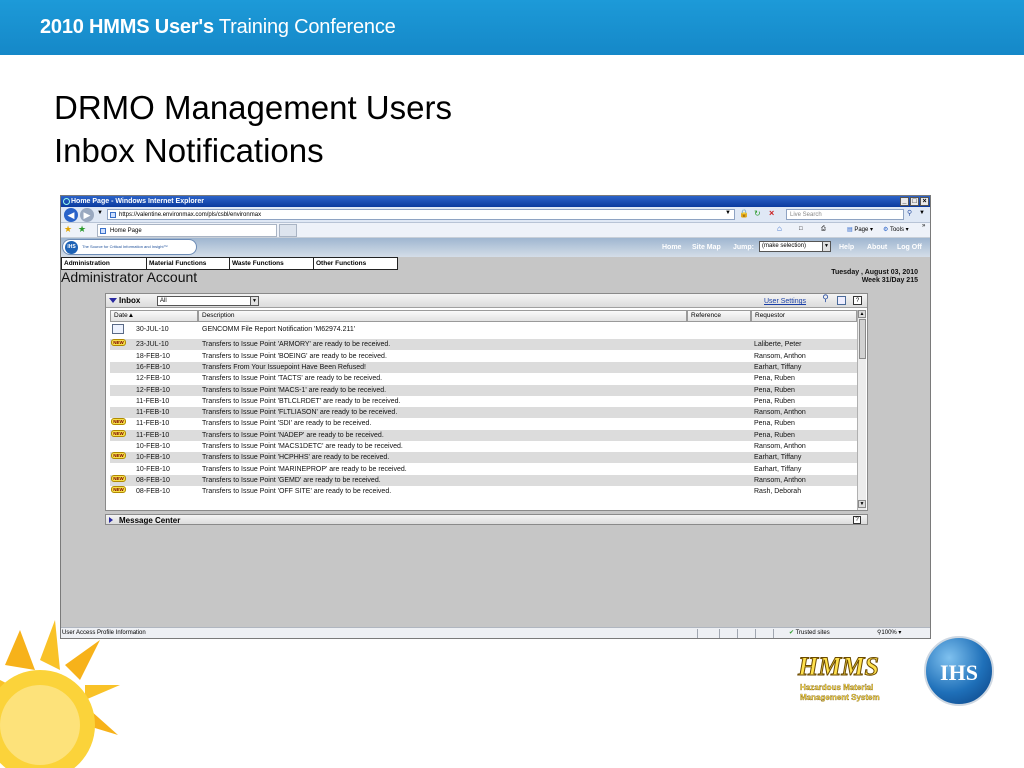 This screenshot has width=1024, height=768. What do you see at coordinates (113, 215) in the screenshot?
I see `page-icon` at bounding box center [113, 215].